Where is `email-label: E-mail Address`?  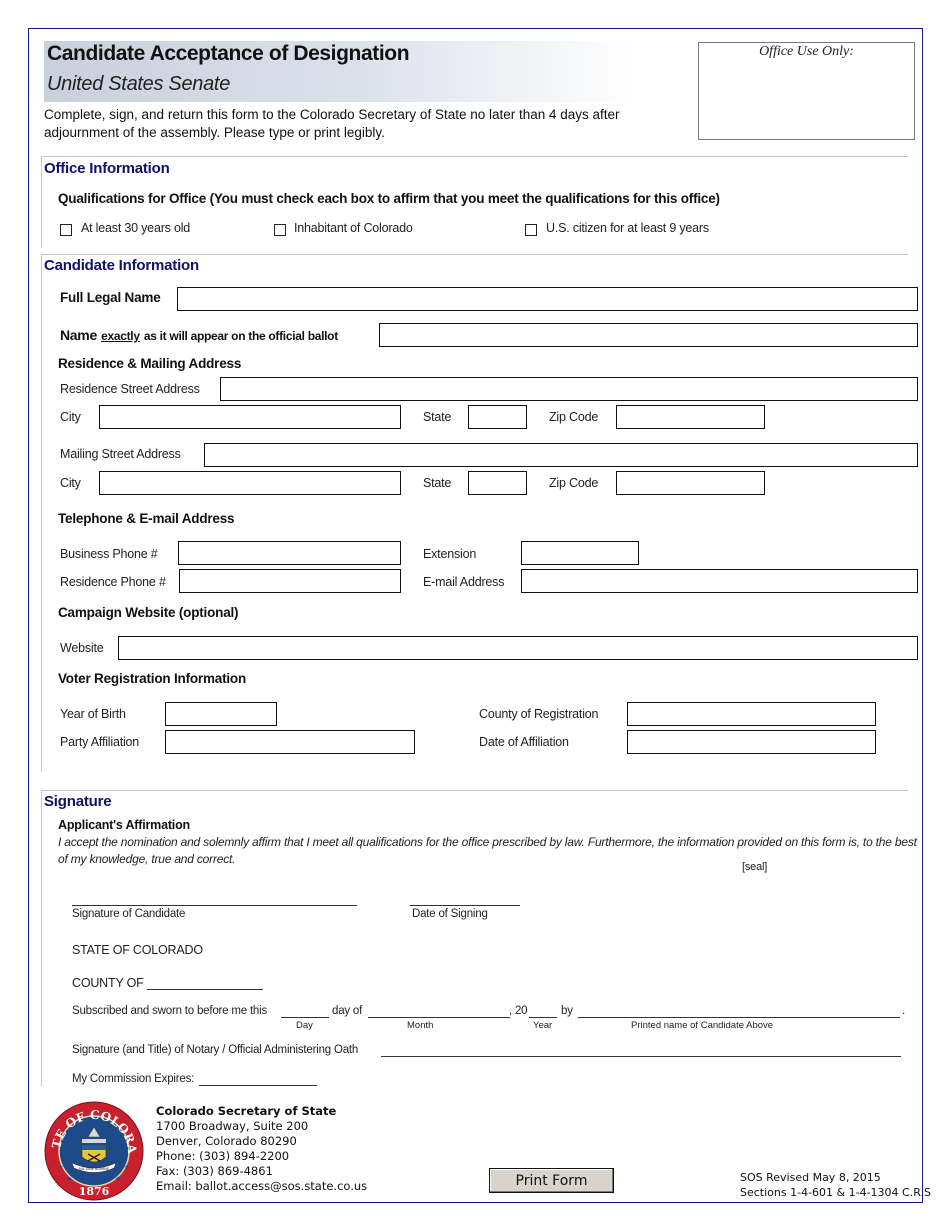 email-label: E-mail Address is located at coordinates (464, 582).